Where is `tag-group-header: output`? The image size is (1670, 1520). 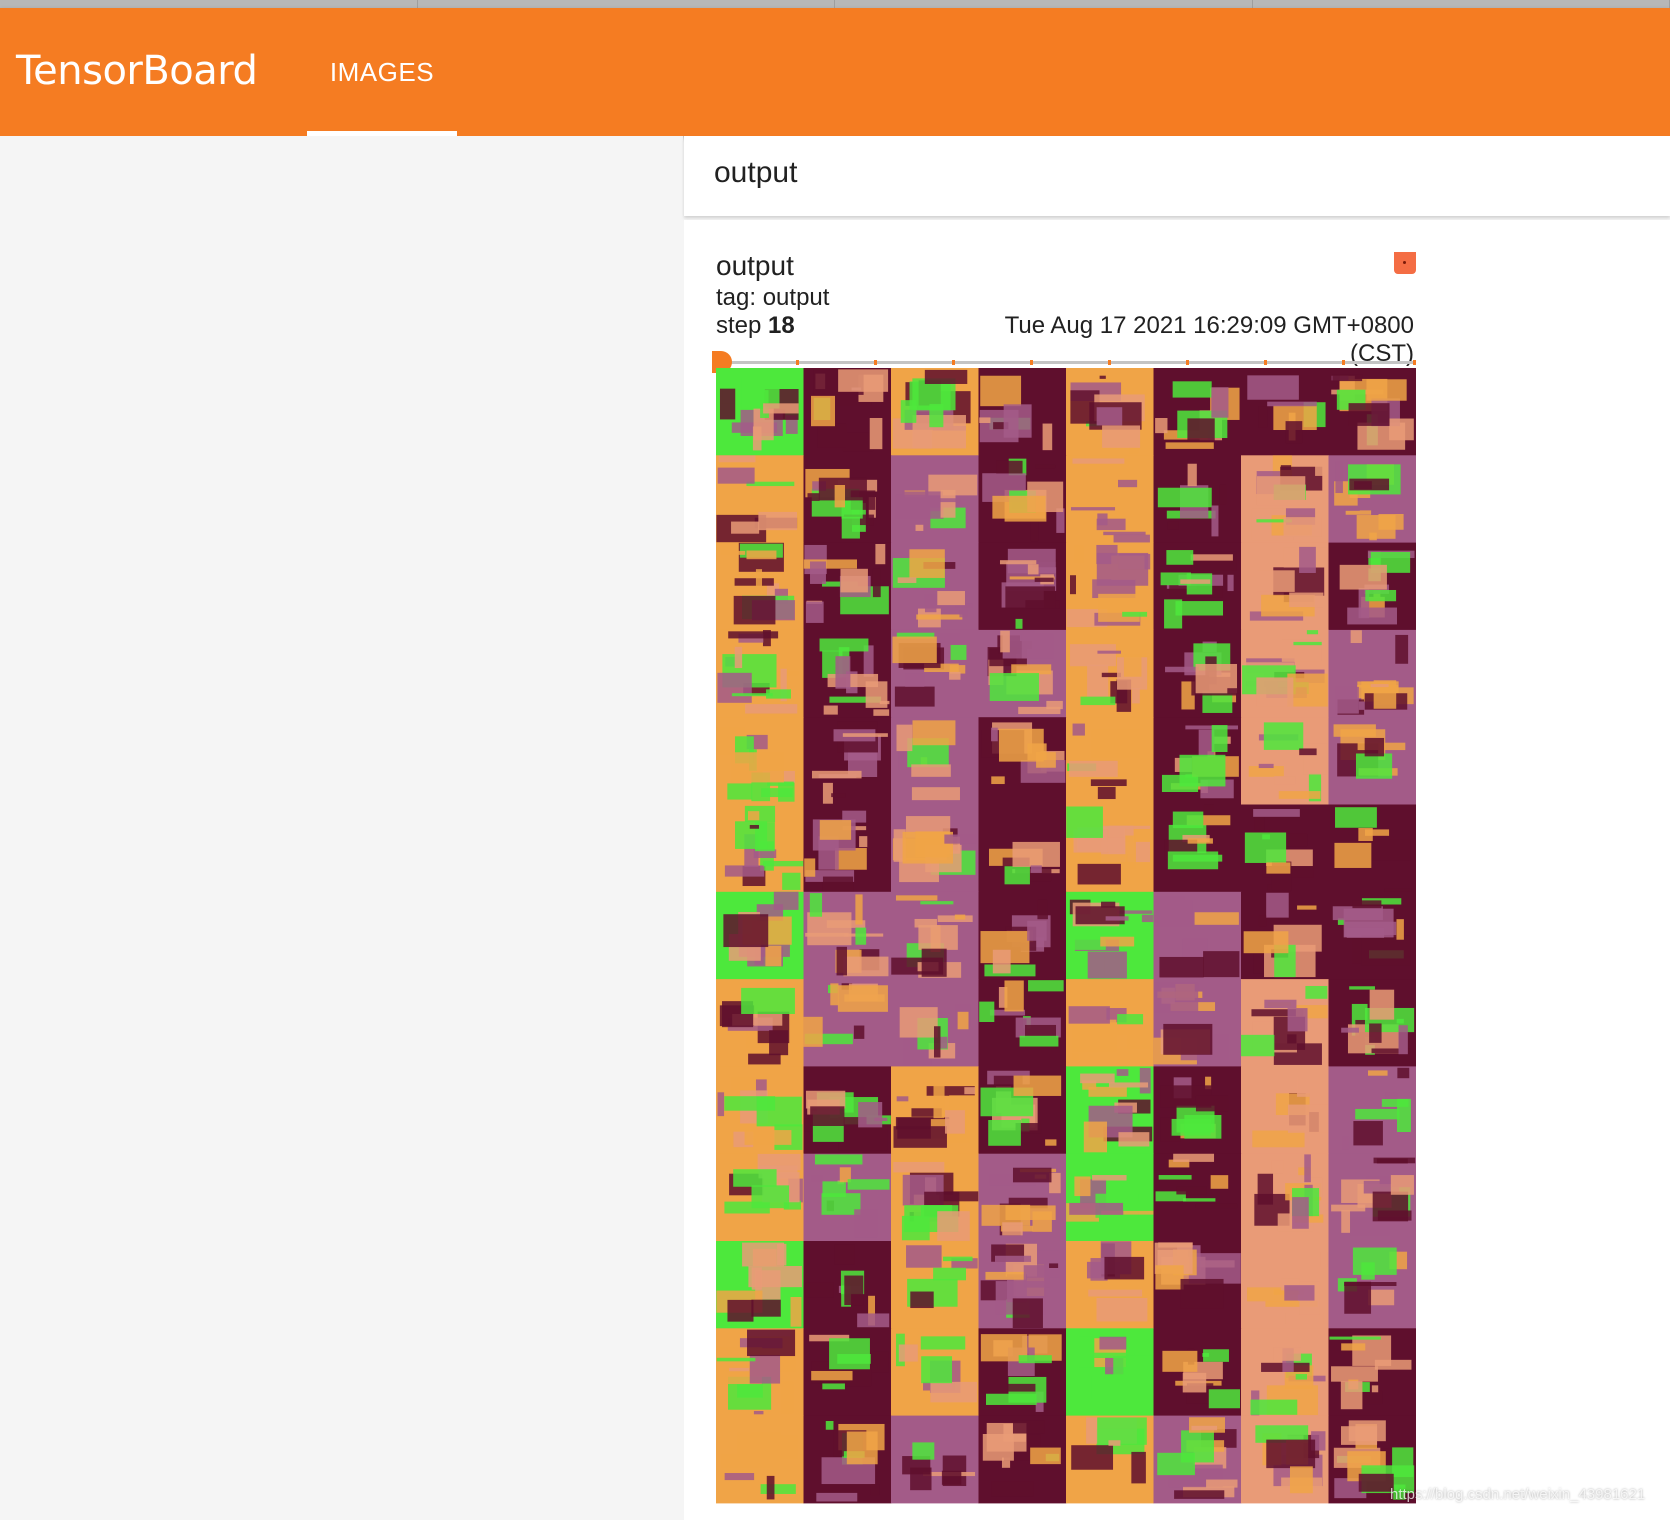 tag-group-header: output is located at coordinates (1177, 176).